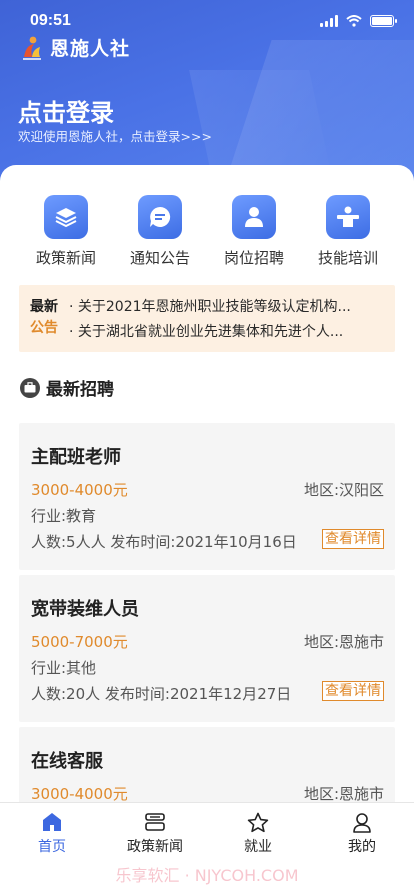  I want to click on section-title: 最新招聘, so click(80, 390).